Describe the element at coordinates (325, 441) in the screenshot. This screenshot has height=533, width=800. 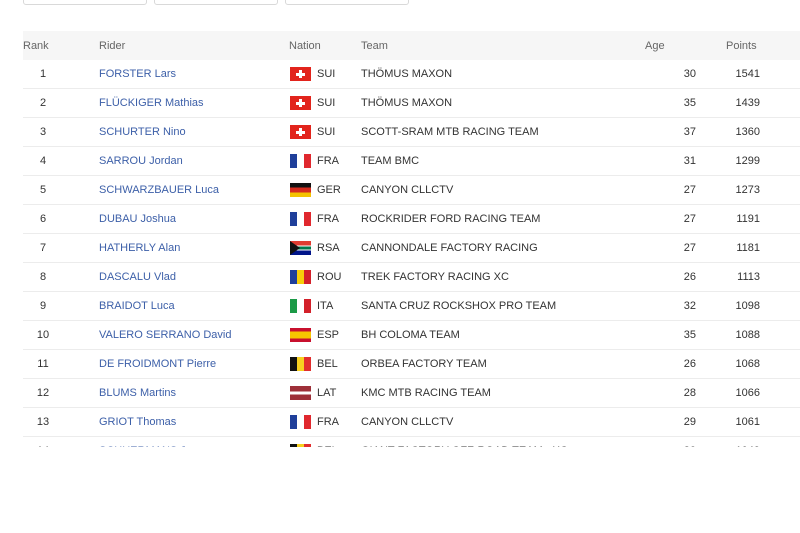
I see `nation-cell: BEL` at that location.